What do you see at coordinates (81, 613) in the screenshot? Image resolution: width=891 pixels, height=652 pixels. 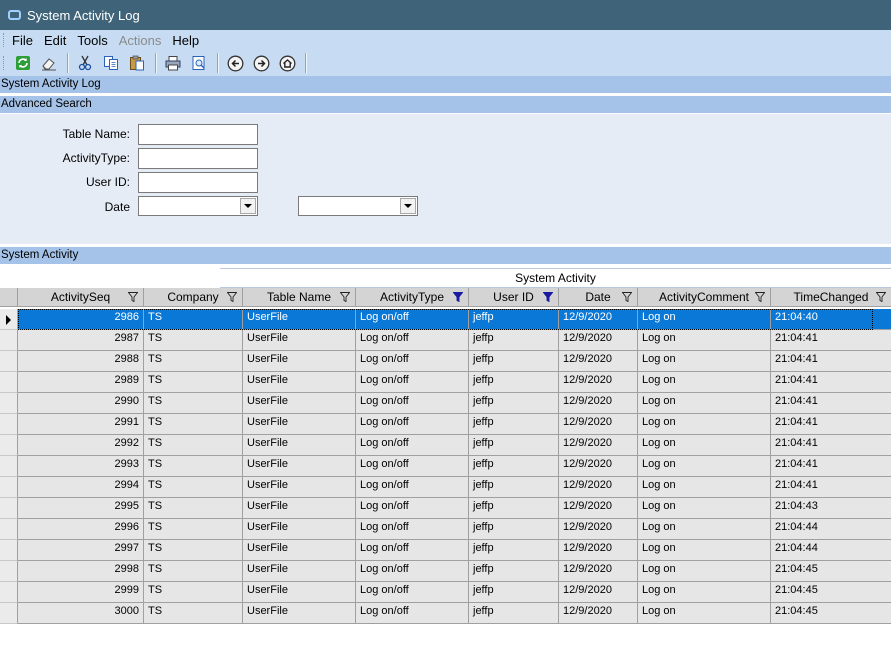 I see `cell-activity-seq: 3000` at bounding box center [81, 613].